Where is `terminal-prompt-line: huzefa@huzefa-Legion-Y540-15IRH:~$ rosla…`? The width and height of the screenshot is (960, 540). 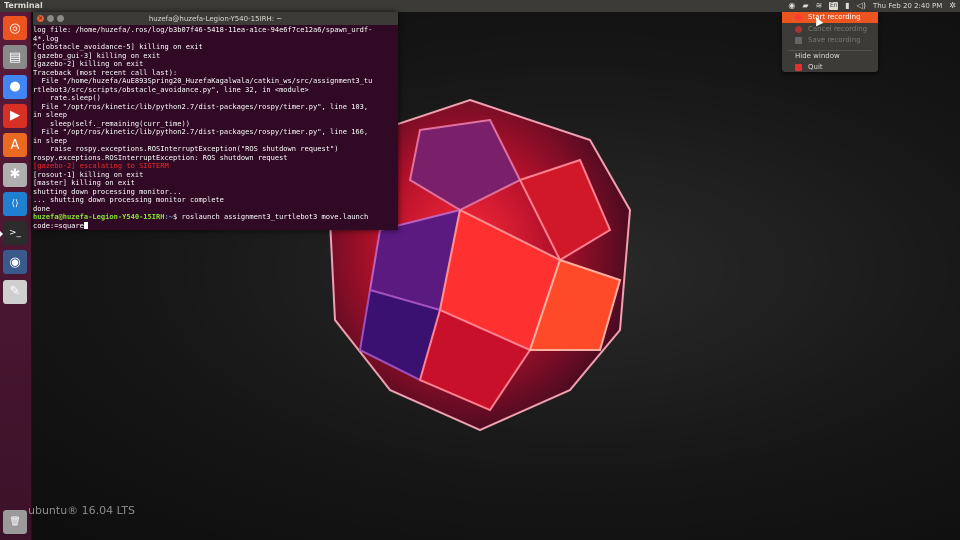 terminal-prompt-line: huzefa@huzefa-Legion-Y540-15IRH:~$ rosla… is located at coordinates (215, 217).